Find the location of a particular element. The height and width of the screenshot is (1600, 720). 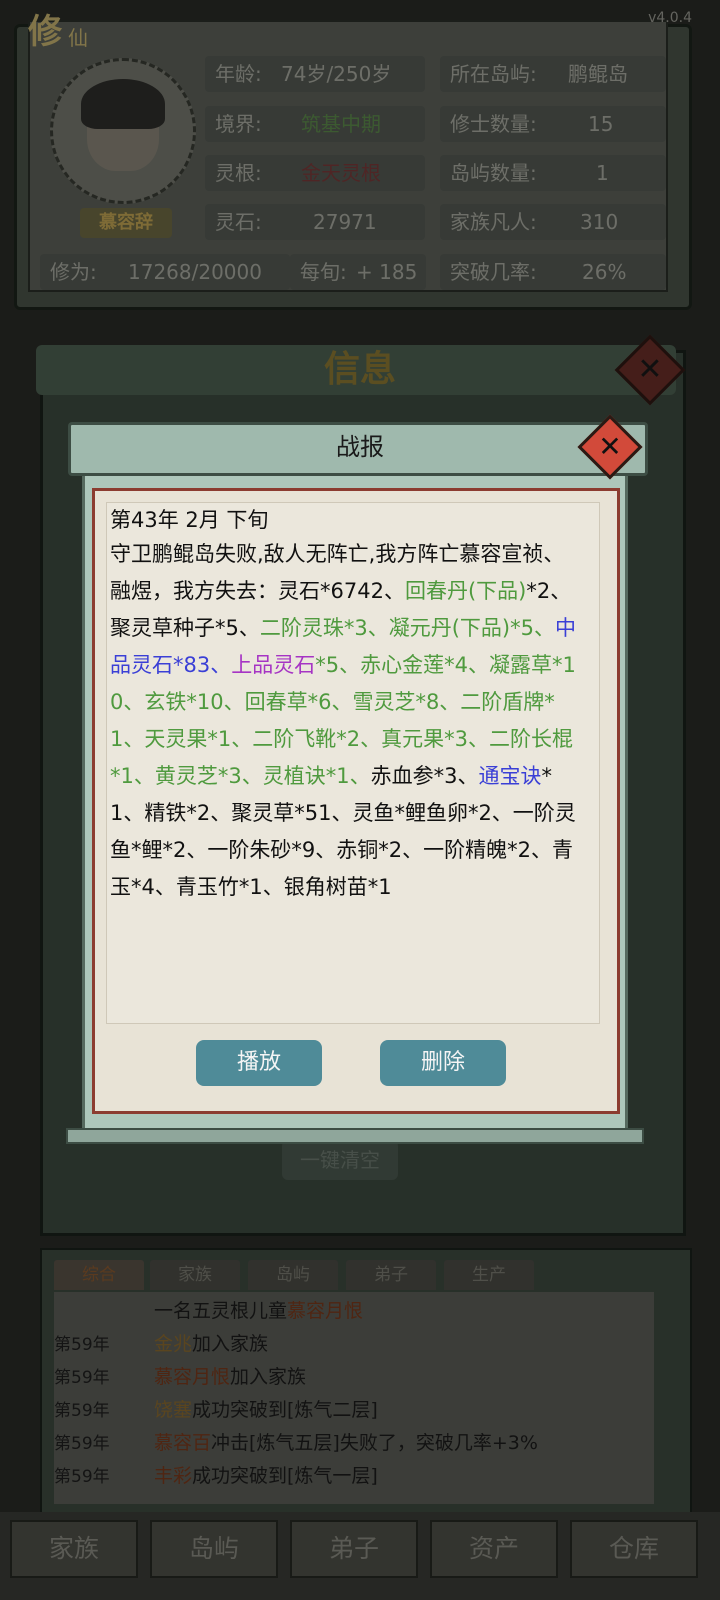

stat-cultivation: 修为: 17268/20000 is located at coordinates (165, 272).